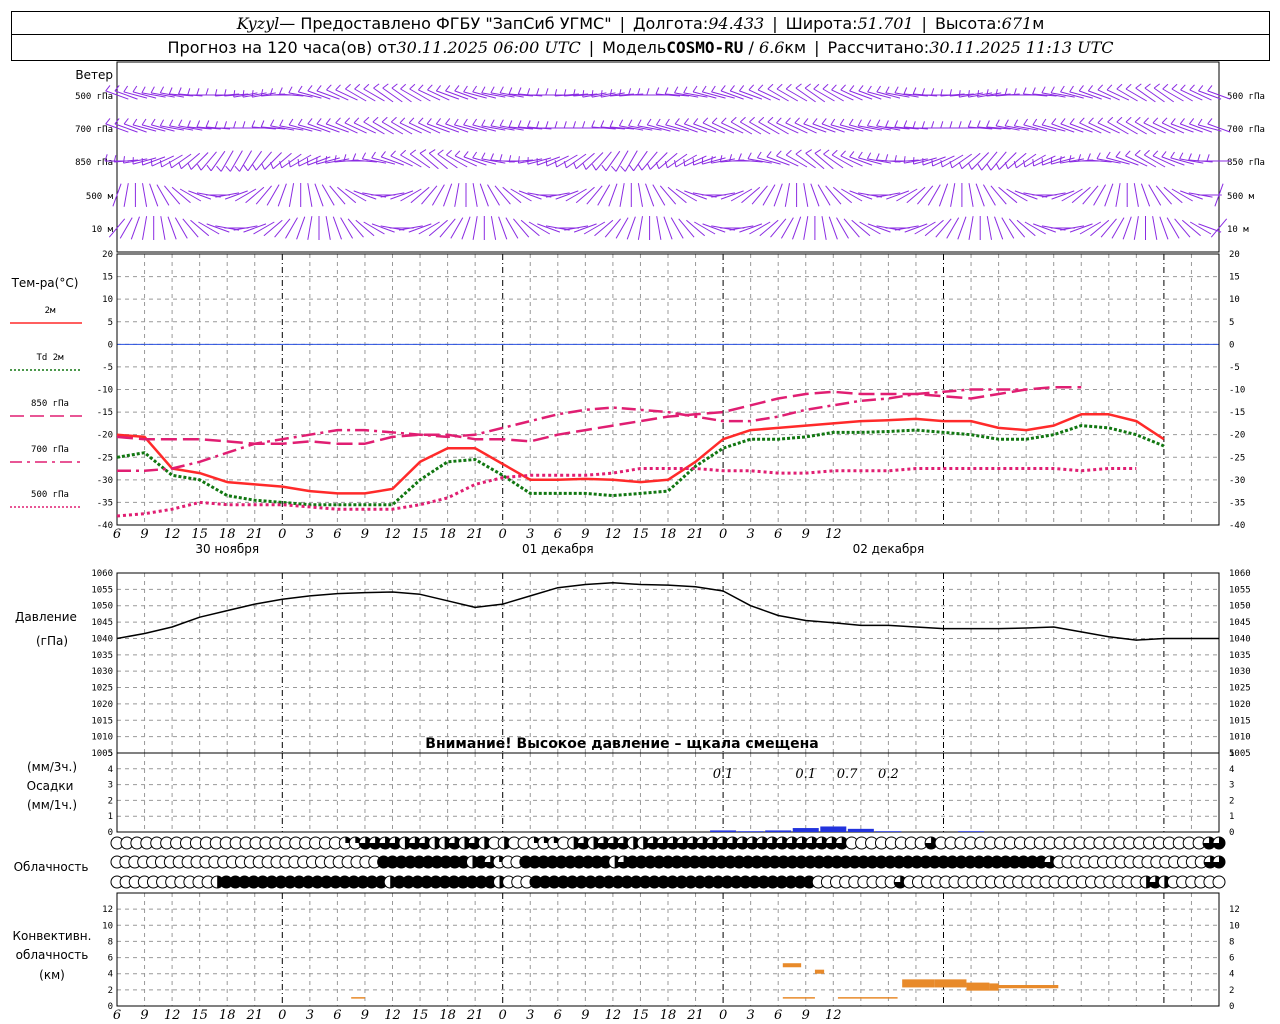  What do you see at coordinates (1240, 607) in the screenshot?
I see `pressure-ytick-right: 1050` at bounding box center [1240, 607].